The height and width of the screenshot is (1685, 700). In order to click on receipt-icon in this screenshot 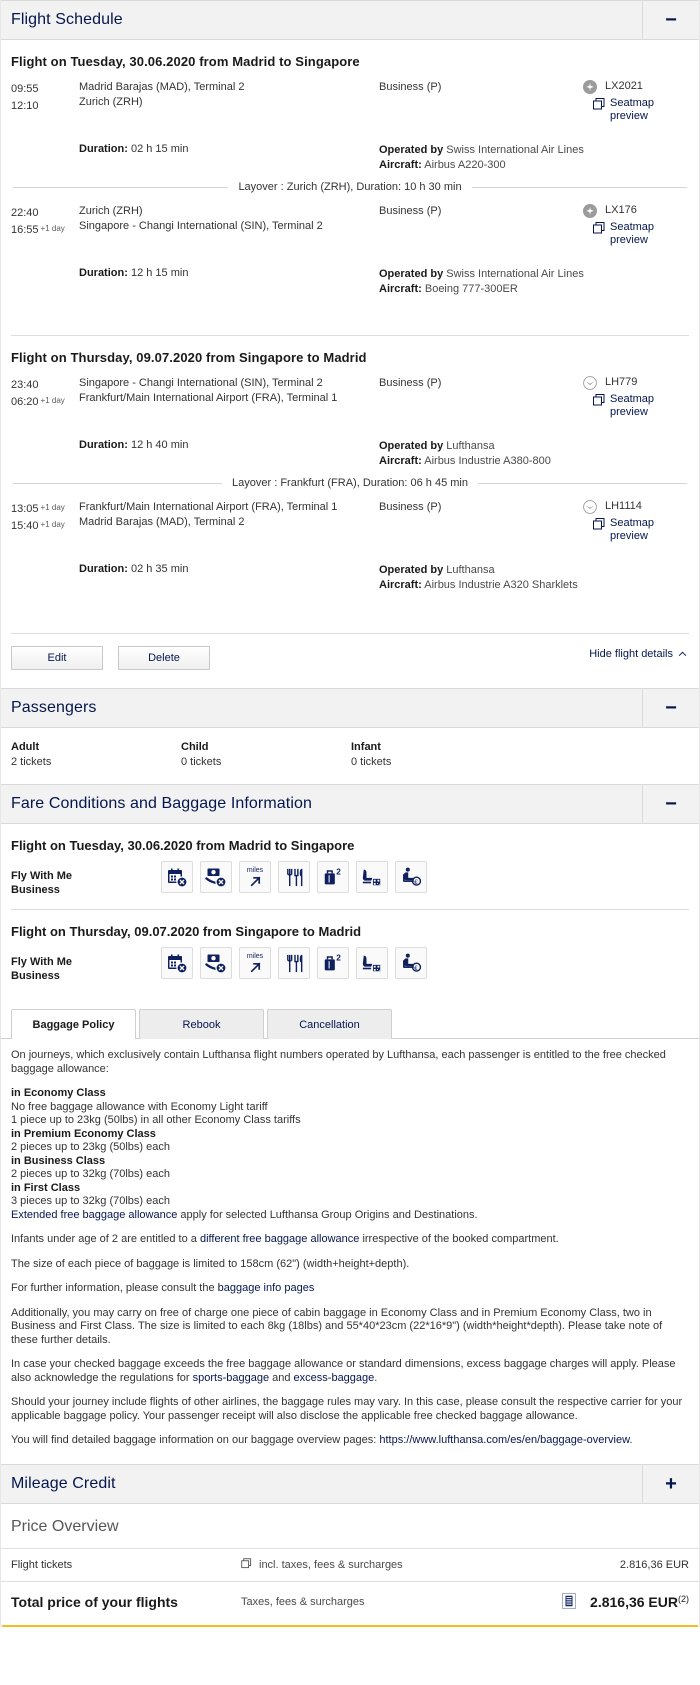, I will do `click(569, 1602)`.